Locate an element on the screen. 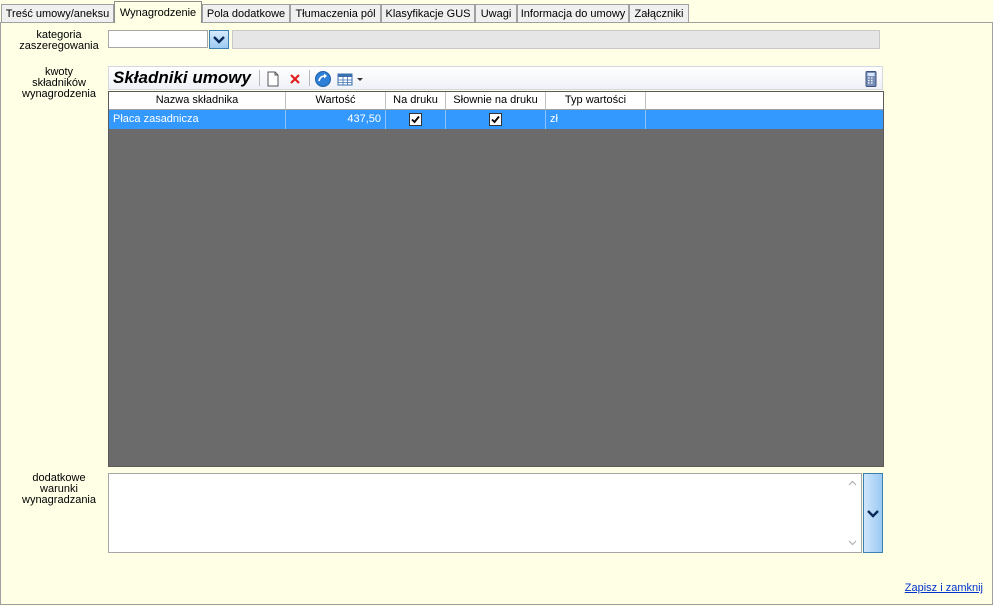 This screenshot has width=993, height=606. scroll-down-icon is located at coordinates (852, 543).